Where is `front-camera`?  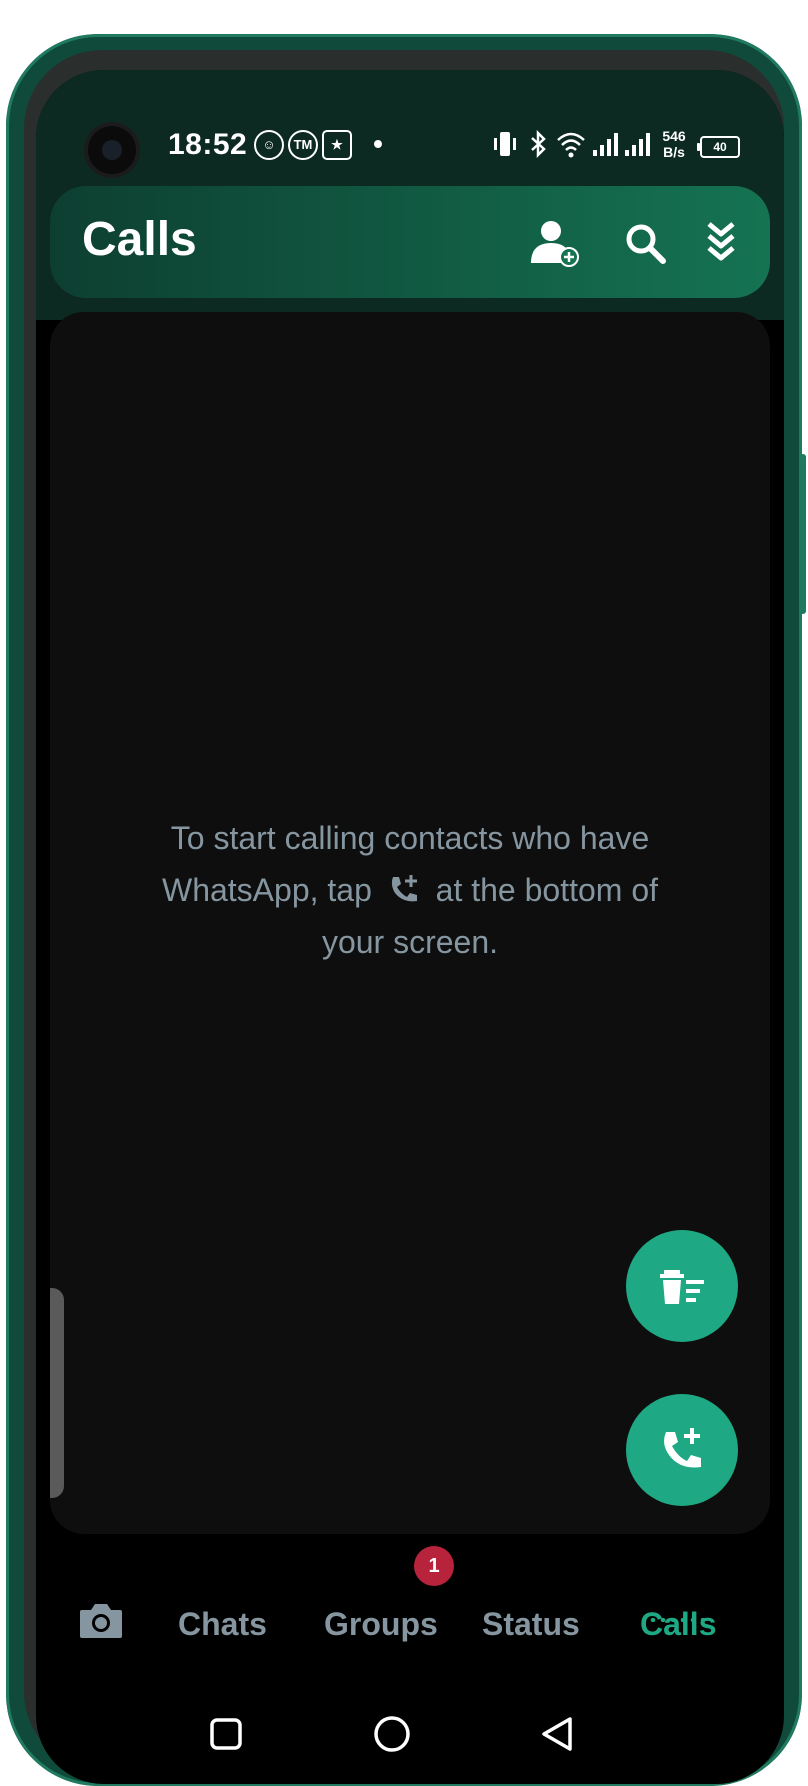 front-camera is located at coordinates (112, 150).